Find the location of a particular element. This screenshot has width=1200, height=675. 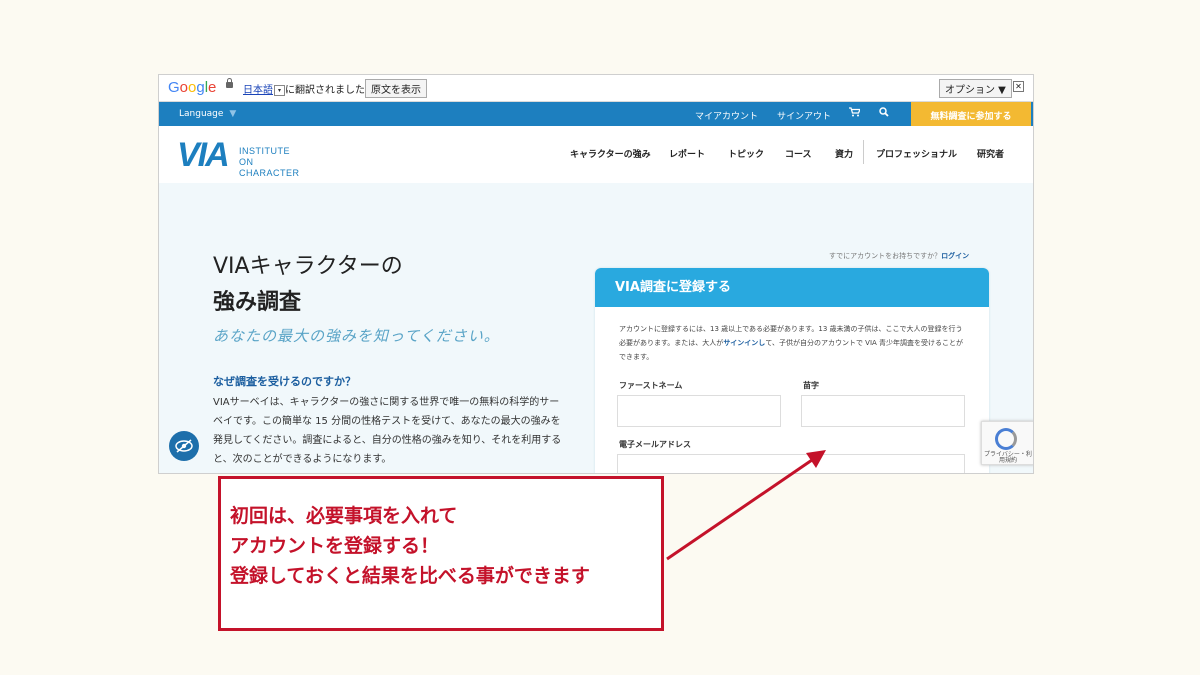

annotation-line-1: 初回は、必要事項を入れて is located at coordinates (344, 516).